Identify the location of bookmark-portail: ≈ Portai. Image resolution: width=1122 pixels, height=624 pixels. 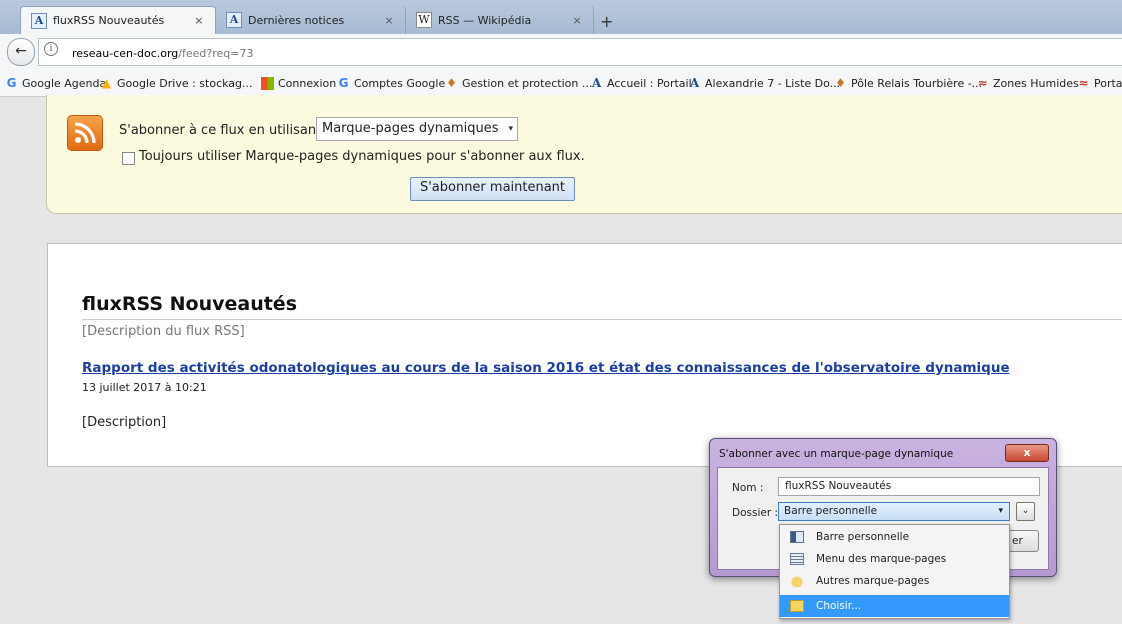
(1099, 83).